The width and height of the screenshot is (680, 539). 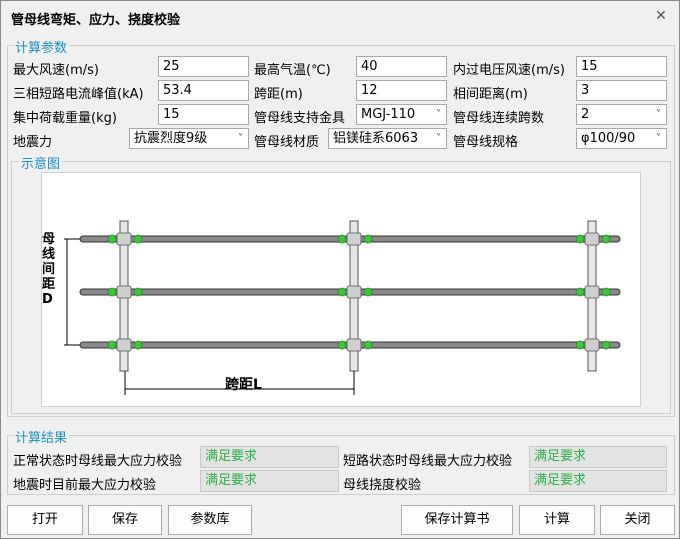 I want to click on phase-dist-input: 3, so click(x=621, y=90).